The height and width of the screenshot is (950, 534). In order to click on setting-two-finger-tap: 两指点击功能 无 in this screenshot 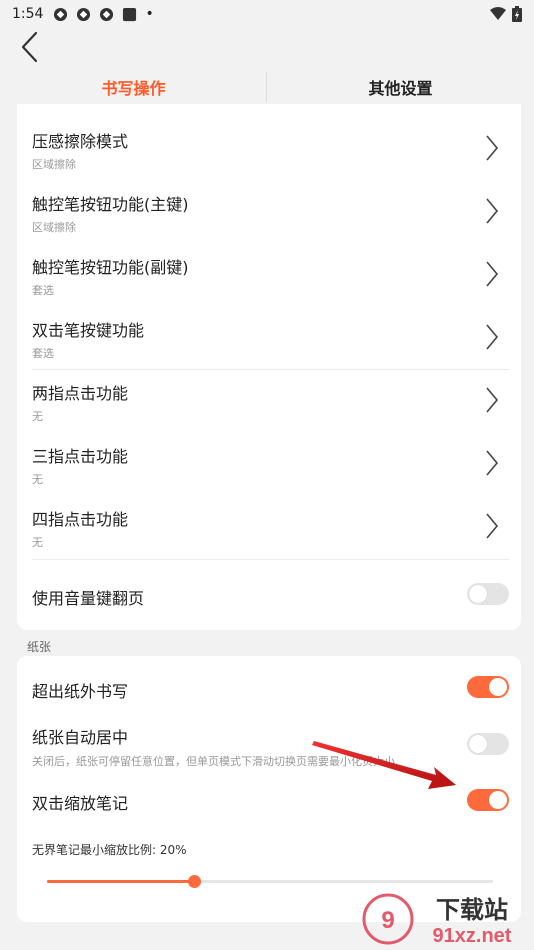, I will do `click(269, 389)`.